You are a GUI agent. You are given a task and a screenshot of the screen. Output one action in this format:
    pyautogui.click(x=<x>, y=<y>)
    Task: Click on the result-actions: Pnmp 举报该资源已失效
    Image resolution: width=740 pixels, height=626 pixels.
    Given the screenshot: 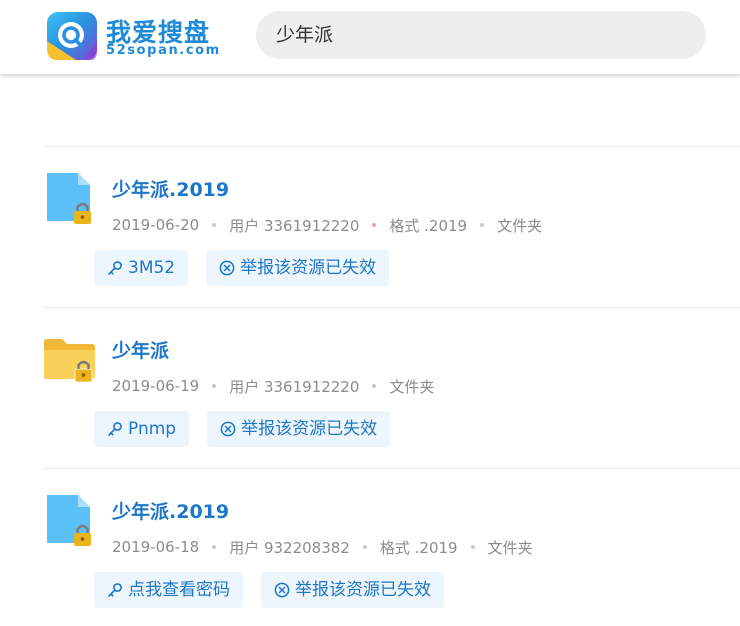 What is the action you would take?
    pyautogui.click(x=242, y=429)
    